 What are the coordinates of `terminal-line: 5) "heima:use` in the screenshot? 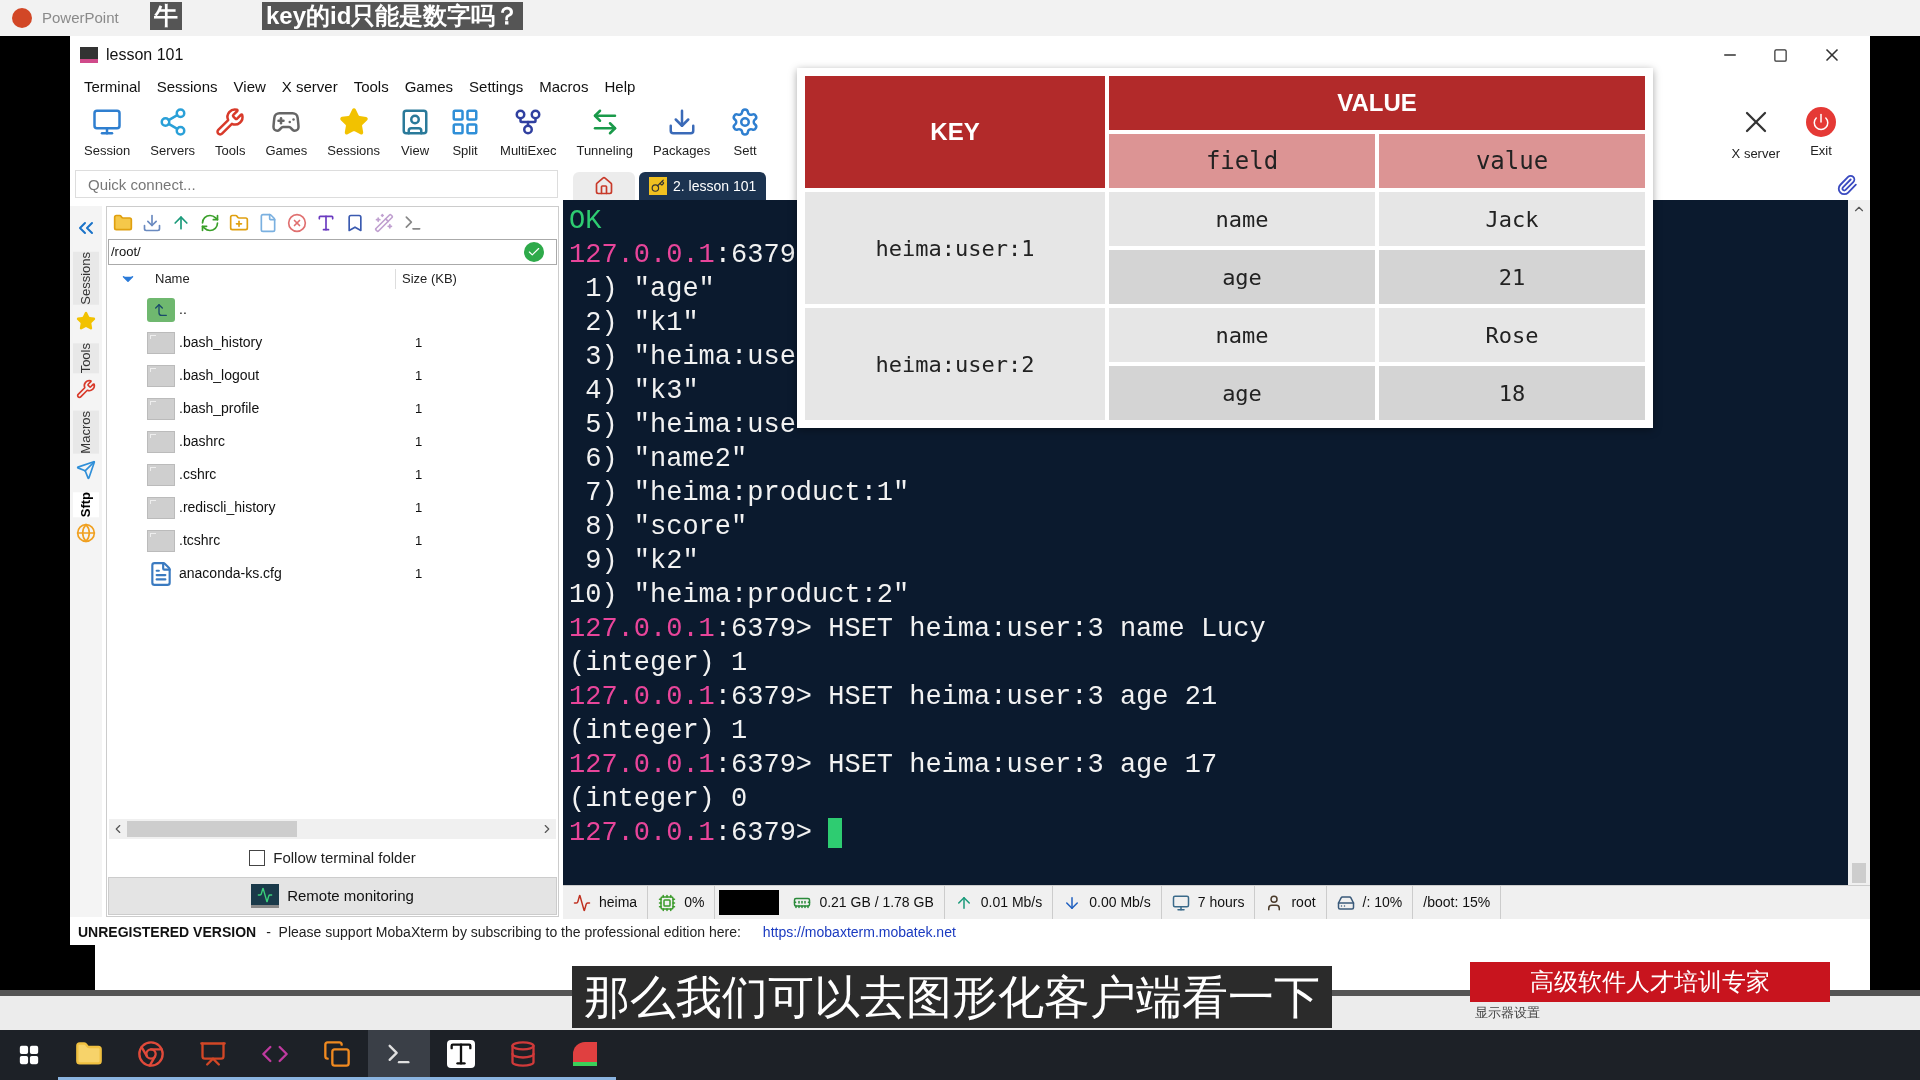 It's located at (690, 425).